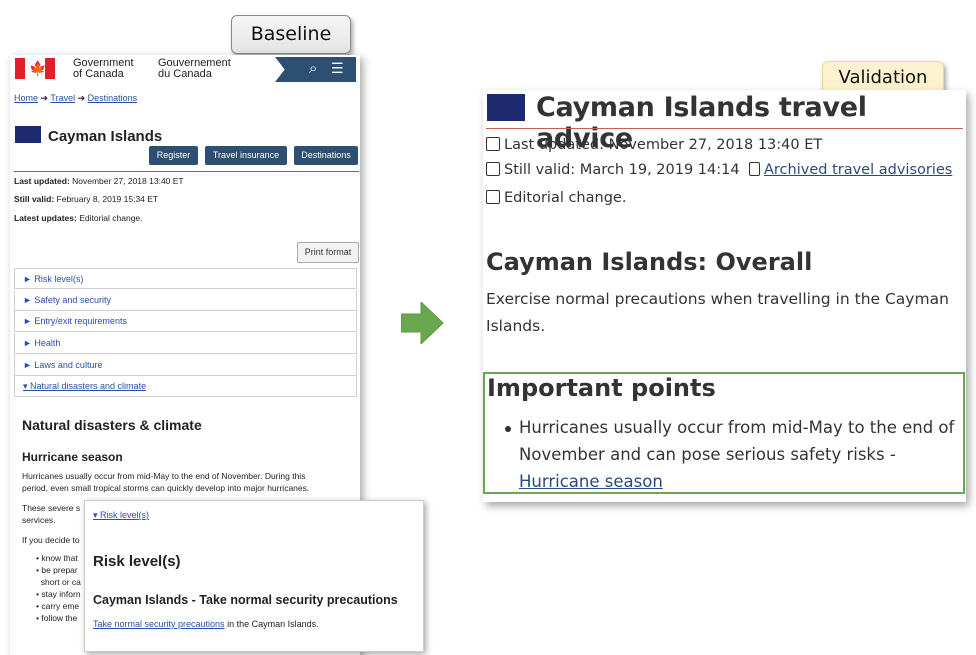 The width and height of the screenshot is (976, 655). Describe the element at coordinates (62, 98) in the screenshot. I see `breadcrumb-travel: Travel` at that location.